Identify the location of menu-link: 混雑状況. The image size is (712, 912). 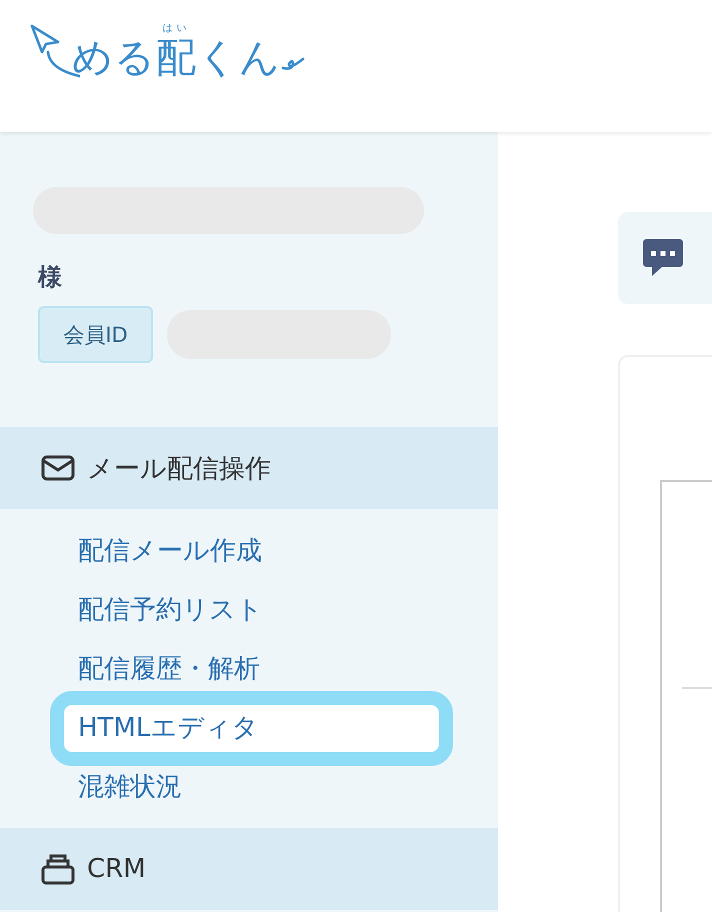
(251, 787).